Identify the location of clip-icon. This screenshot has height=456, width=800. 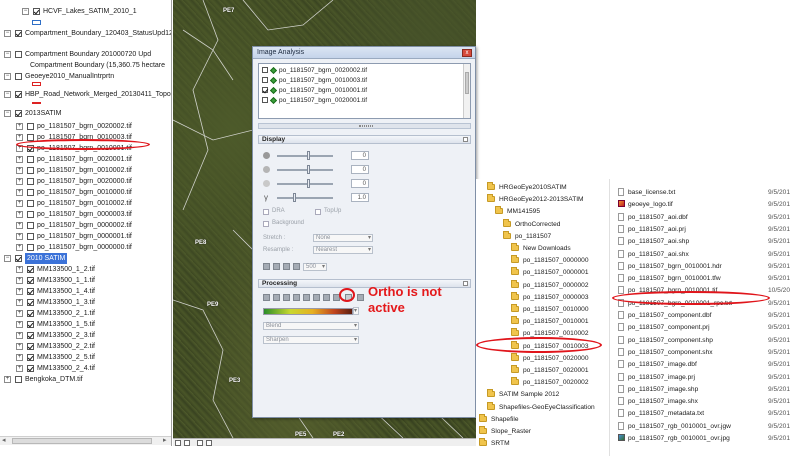
(266, 297).